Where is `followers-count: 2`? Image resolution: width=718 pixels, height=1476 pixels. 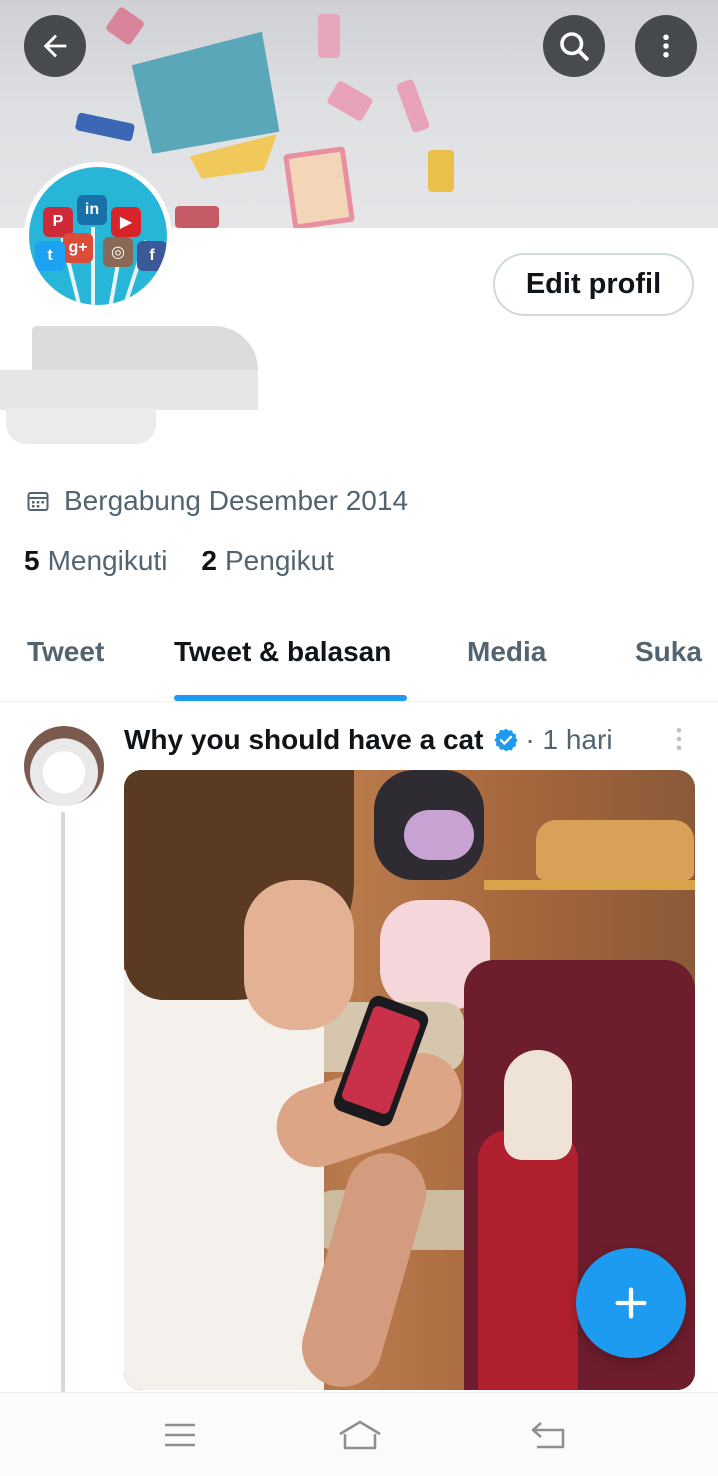
followers-count: 2 is located at coordinates (209, 560).